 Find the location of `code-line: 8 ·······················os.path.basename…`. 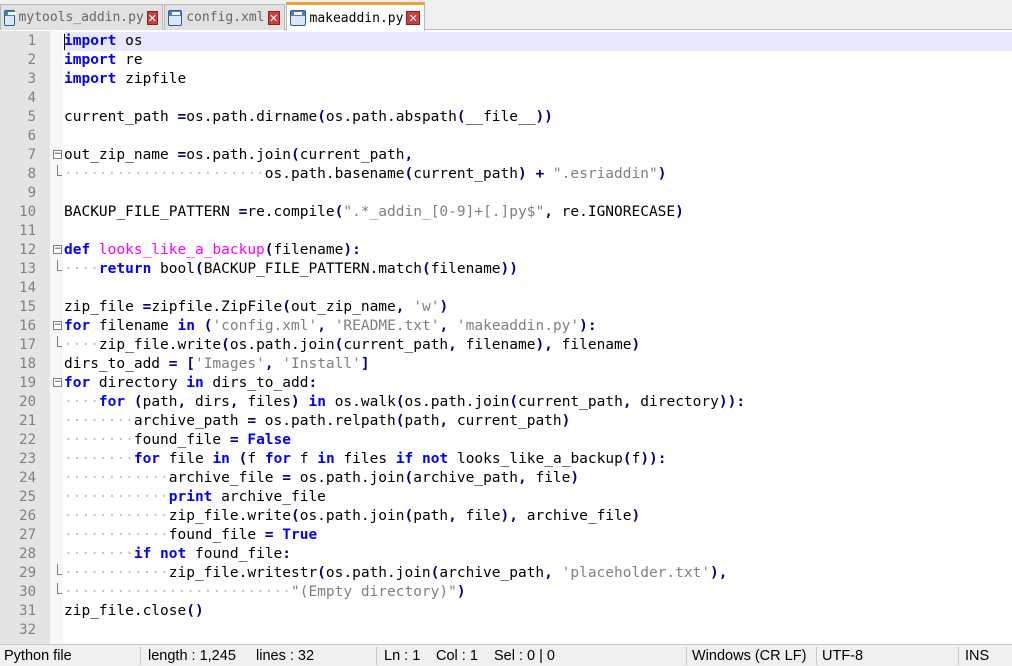

code-line: 8 ·······················os.path.basename… is located at coordinates (506, 174).